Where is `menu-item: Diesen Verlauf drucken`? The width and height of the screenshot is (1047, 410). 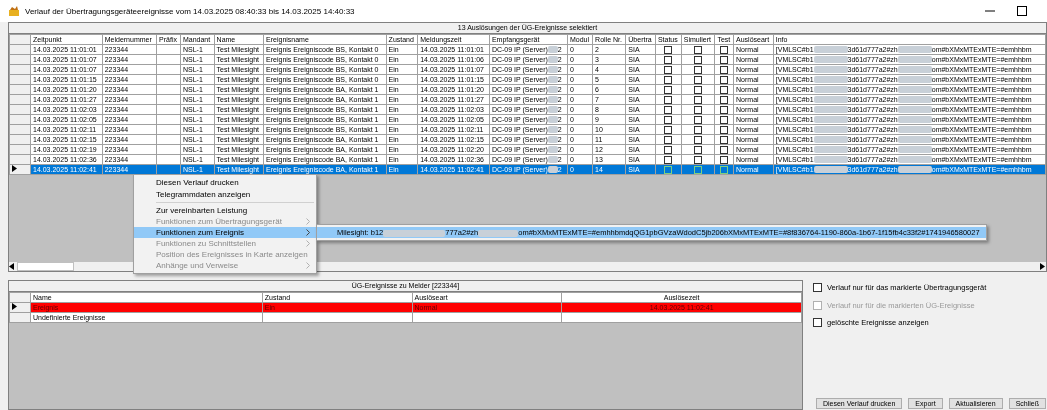 menu-item: Diesen Verlauf drucken is located at coordinates (225, 182).